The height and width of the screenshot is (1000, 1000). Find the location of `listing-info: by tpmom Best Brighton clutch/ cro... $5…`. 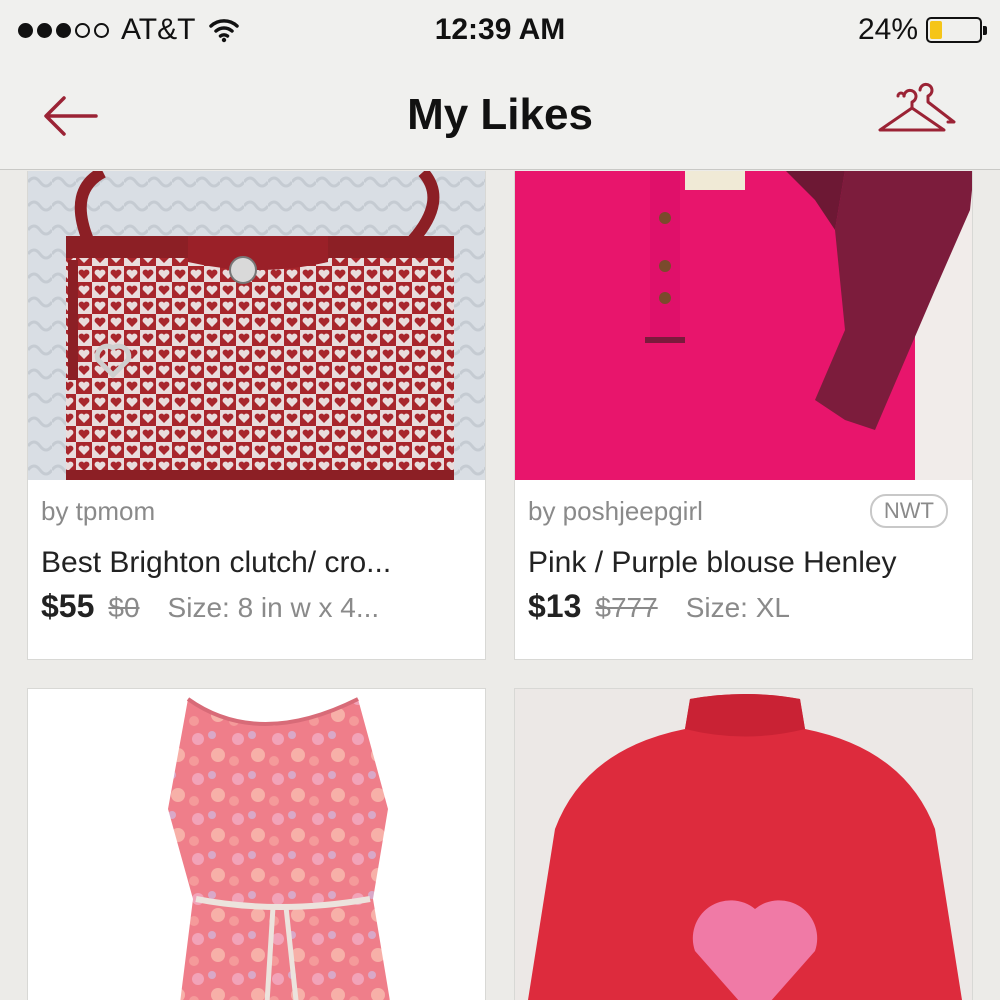

listing-info: by tpmom Best Brighton clutch/ cro... $5… is located at coordinates (256, 570).